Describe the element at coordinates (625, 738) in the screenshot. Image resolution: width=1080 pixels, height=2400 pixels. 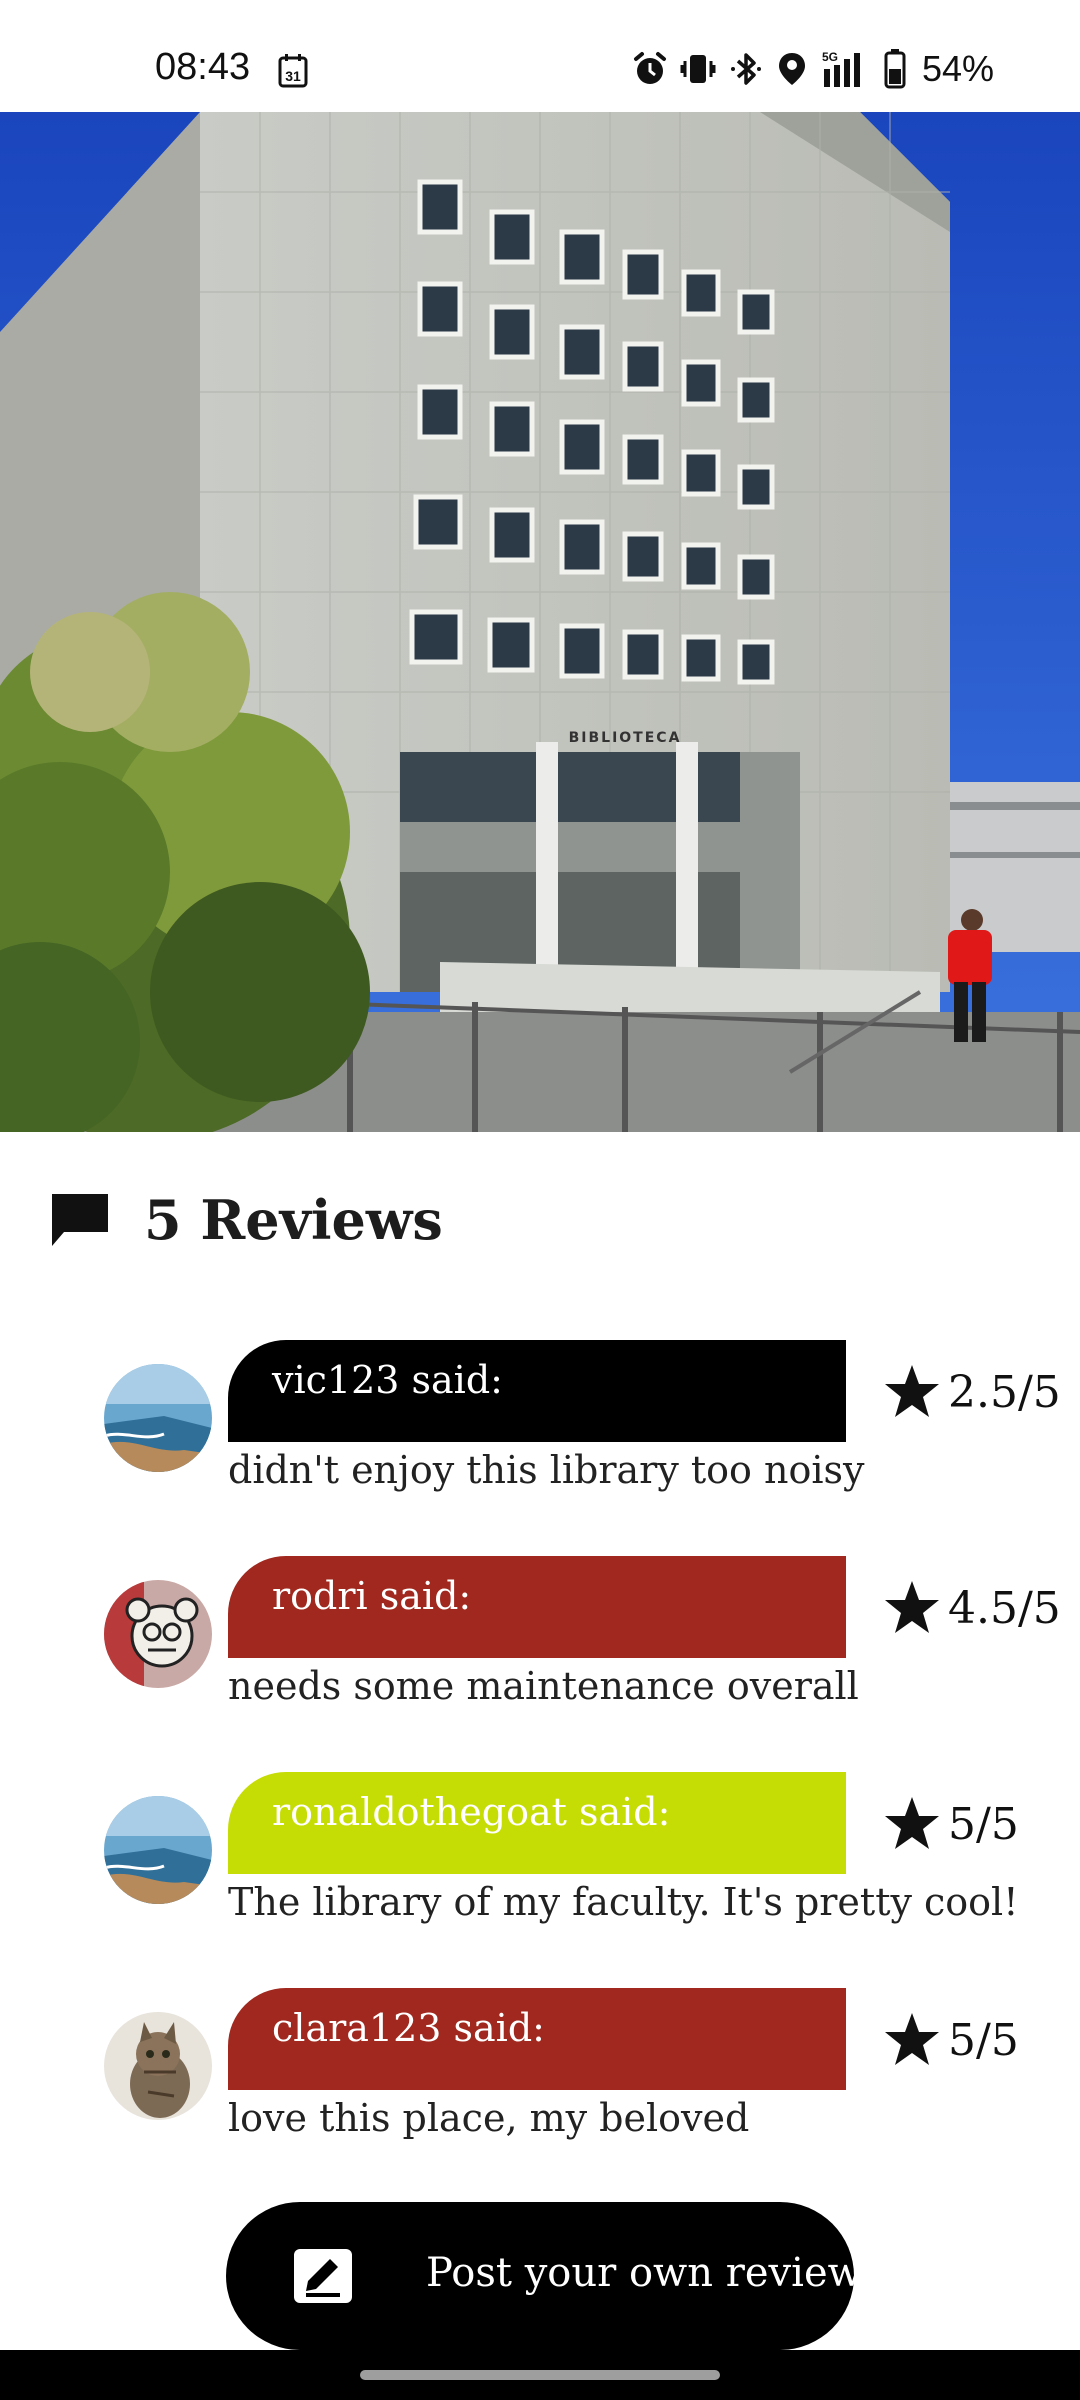
I see `building-sign: BIBLIOTECA` at that location.